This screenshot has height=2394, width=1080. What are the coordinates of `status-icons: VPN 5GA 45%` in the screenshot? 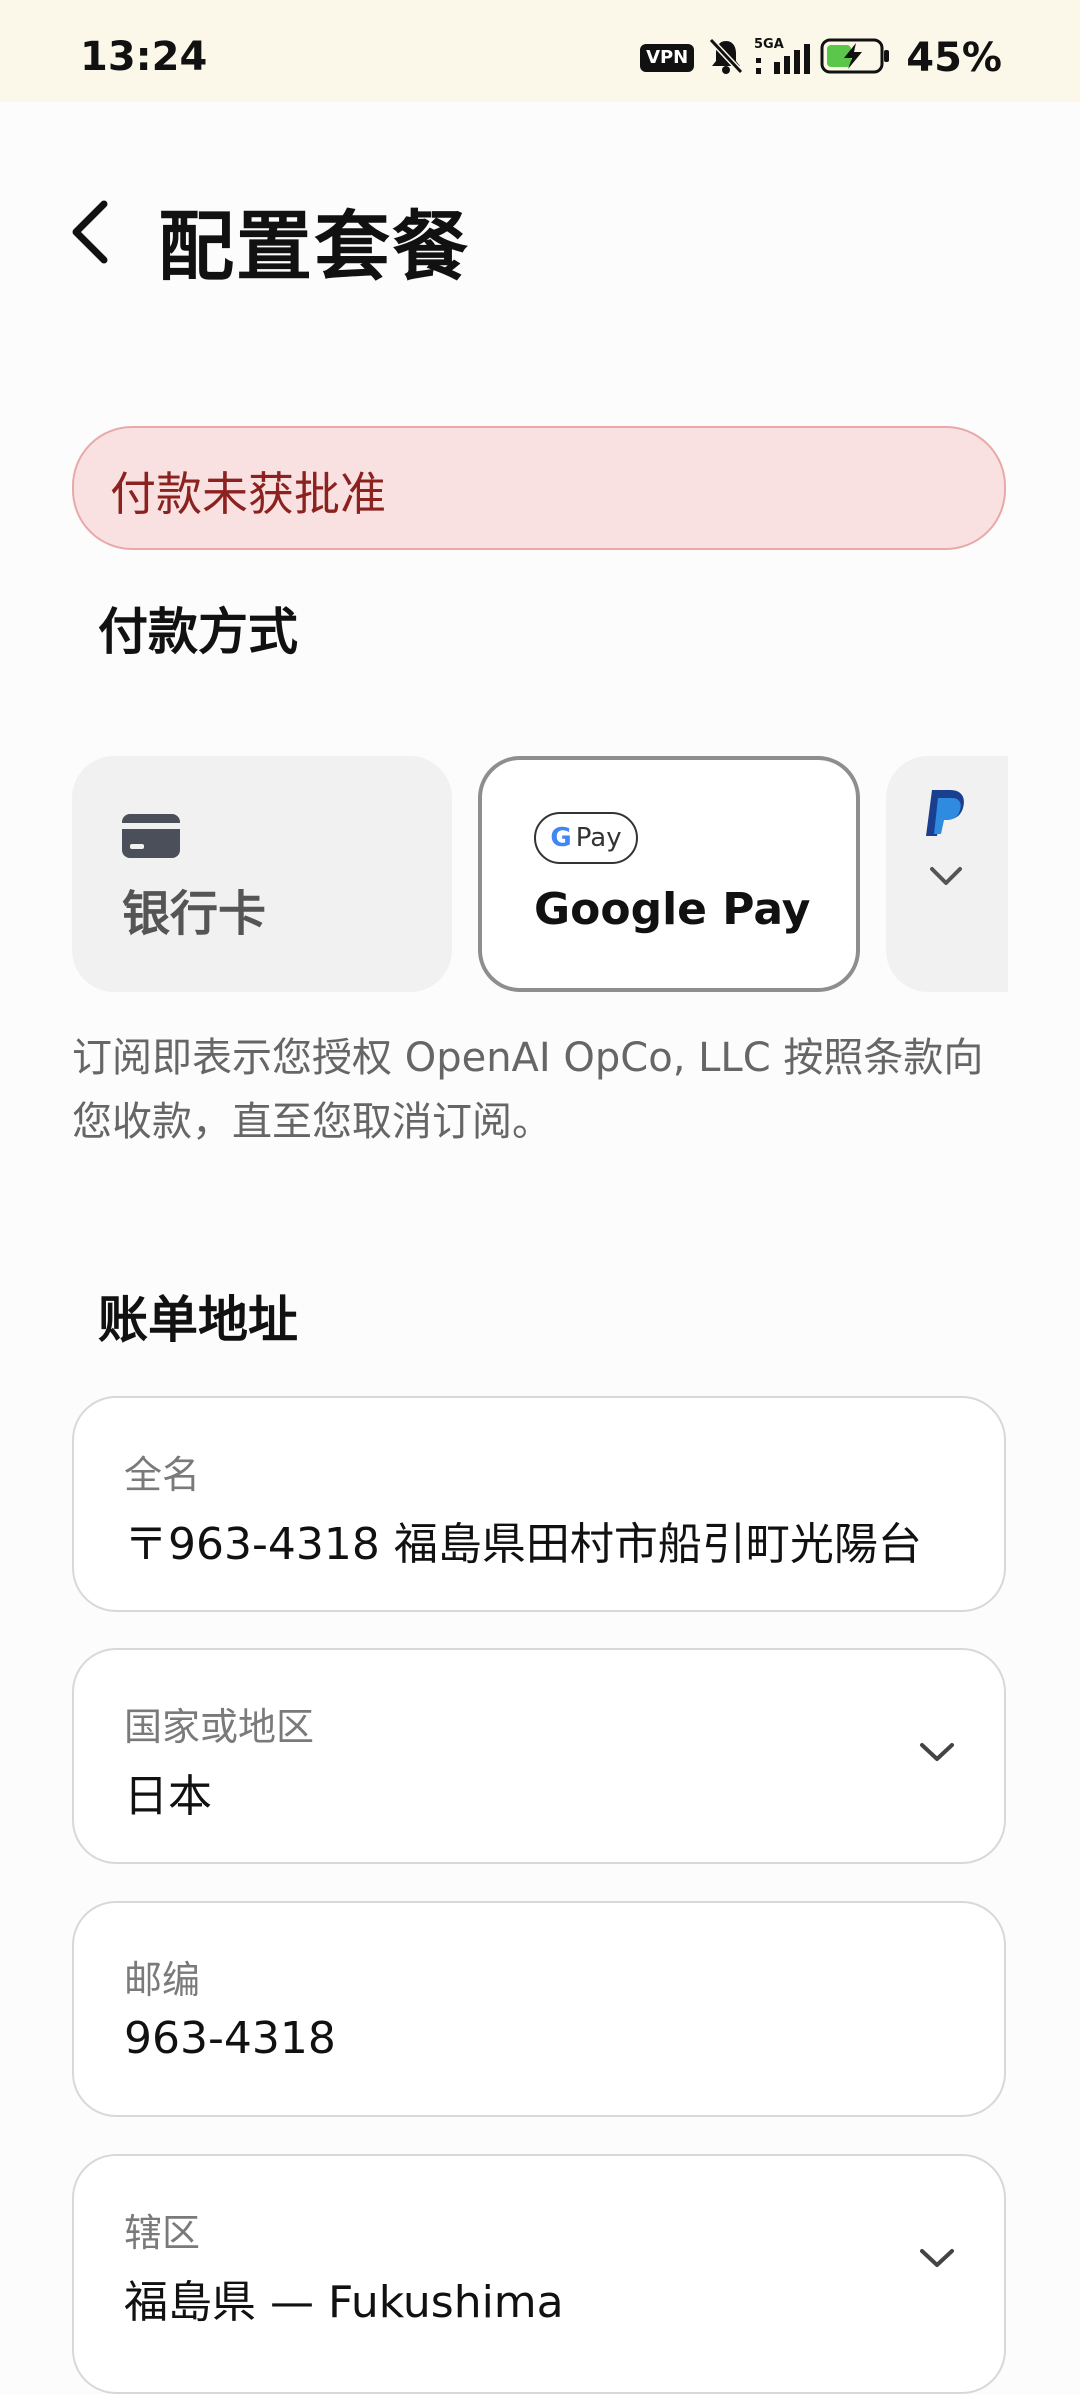 It's located at (821, 58).